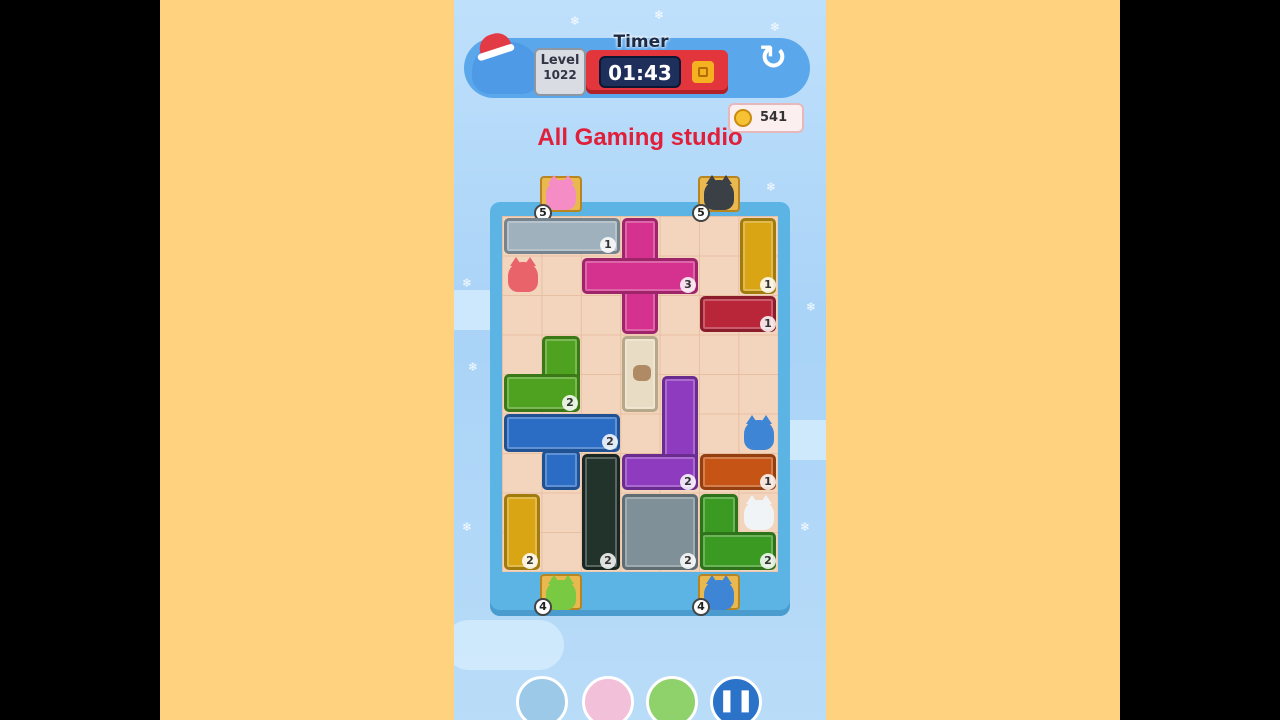  Describe the element at coordinates (736, 698) in the screenshot. I see `pause-button: ❚❚` at that location.